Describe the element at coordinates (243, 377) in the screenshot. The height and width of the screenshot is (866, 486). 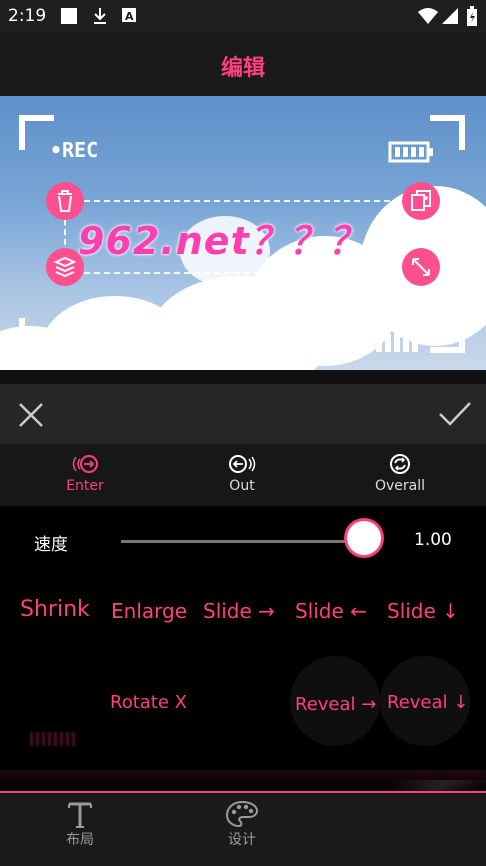
I see `separator` at that location.